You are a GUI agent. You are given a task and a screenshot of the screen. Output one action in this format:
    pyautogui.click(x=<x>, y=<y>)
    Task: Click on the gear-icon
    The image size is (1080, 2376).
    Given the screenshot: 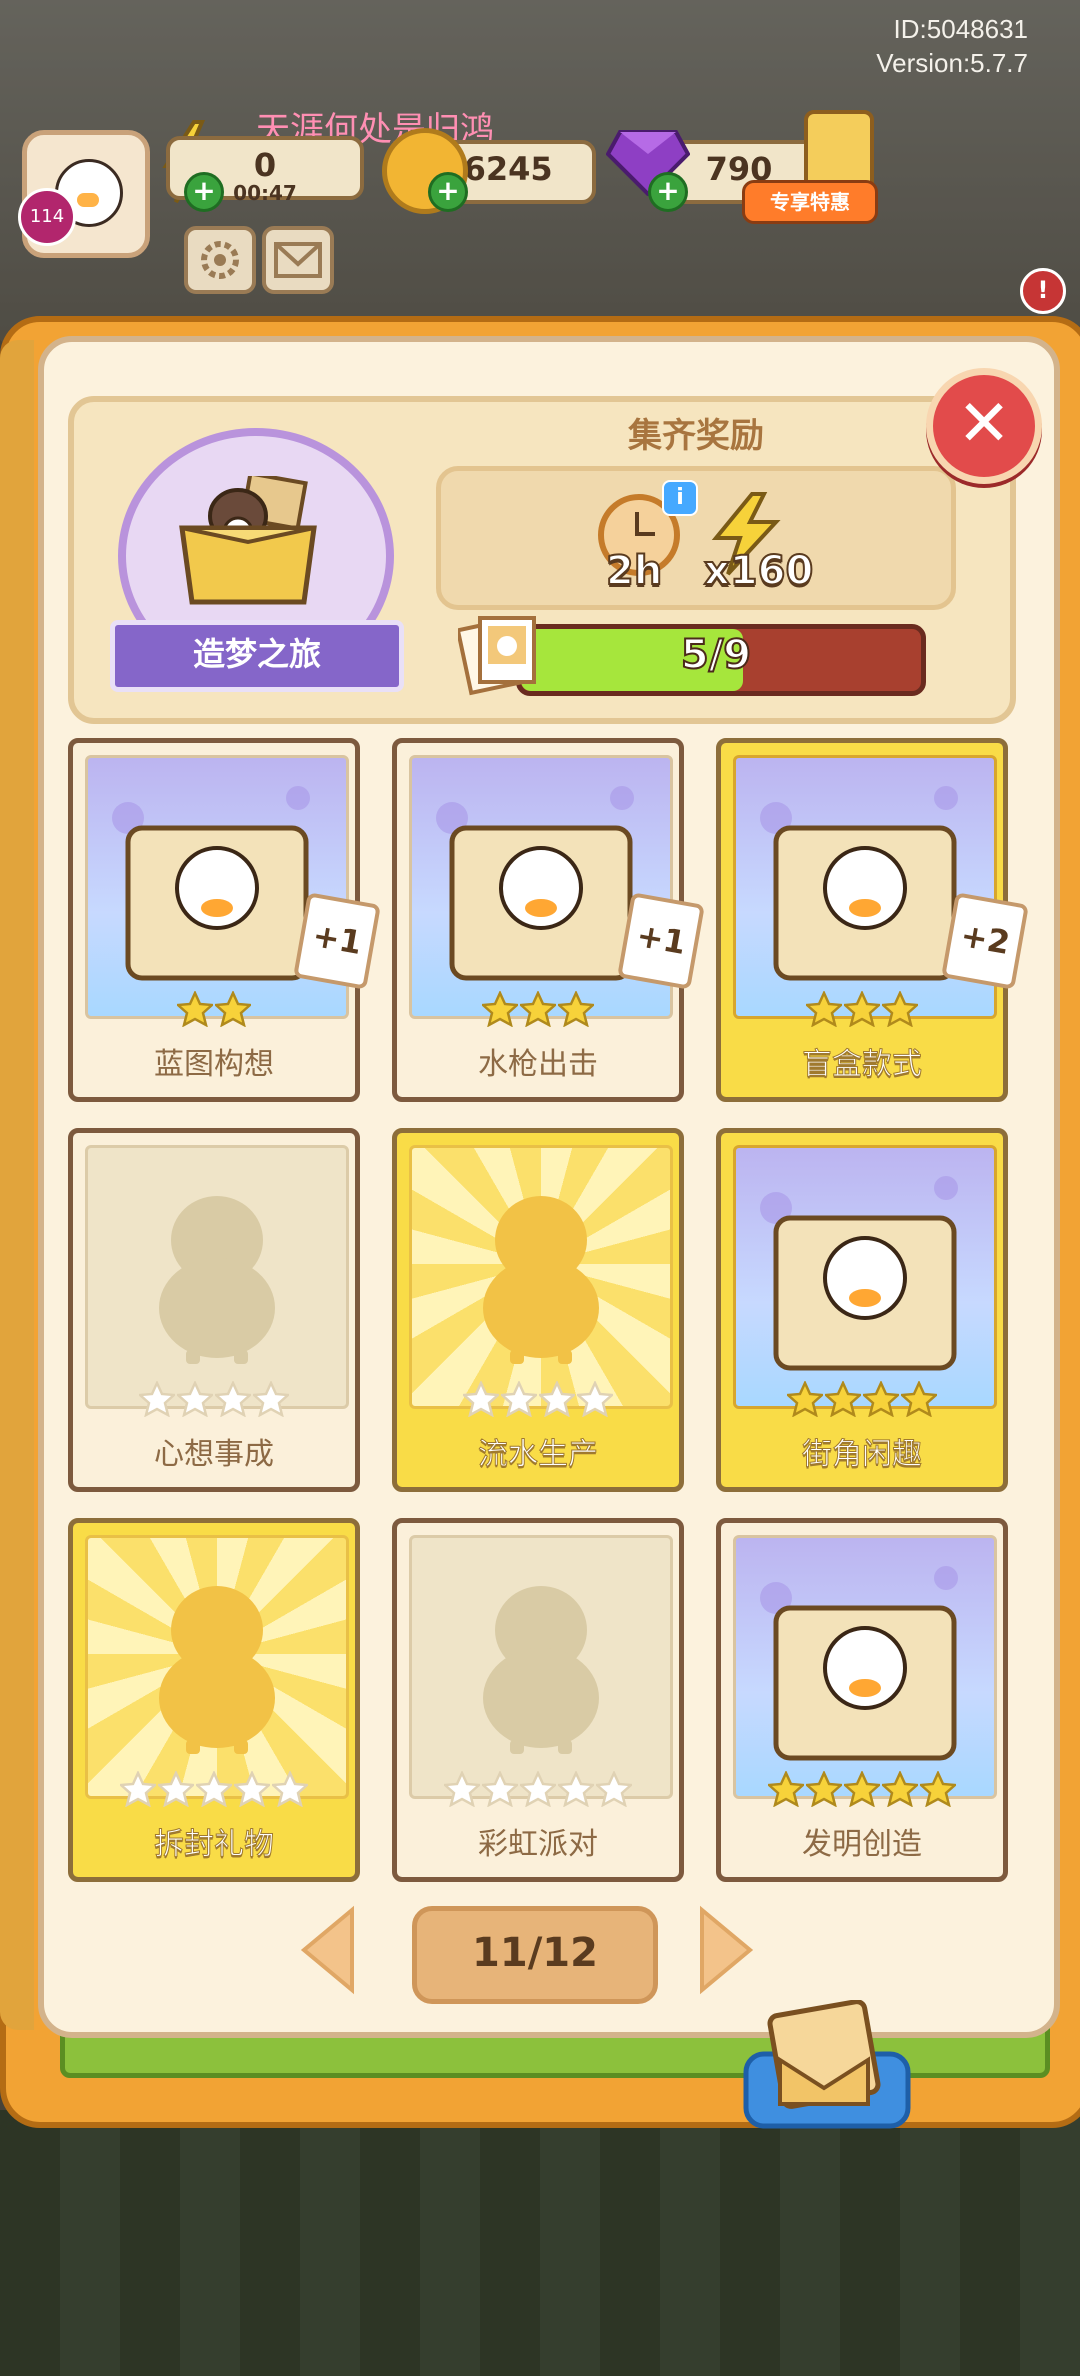 What is the action you would take?
    pyautogui.click(x=220, y=260)
    